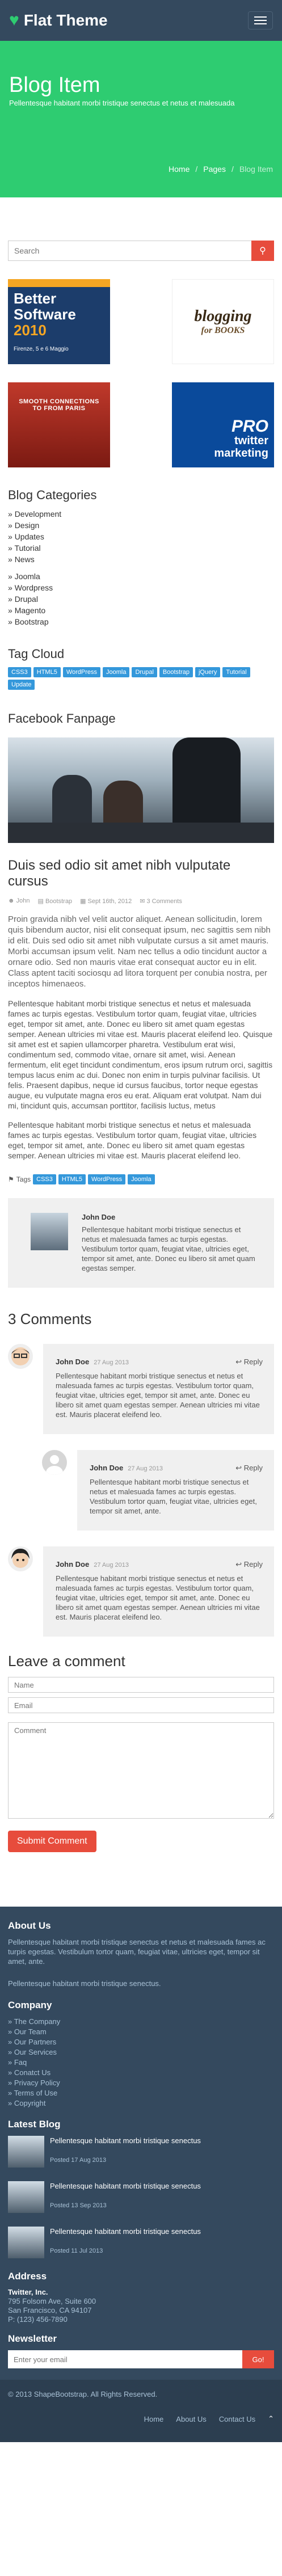  Describe the element at coordinates (50, 2310) in the screenshot. I see `address-line: San Francisco, CA 94107` at that location.